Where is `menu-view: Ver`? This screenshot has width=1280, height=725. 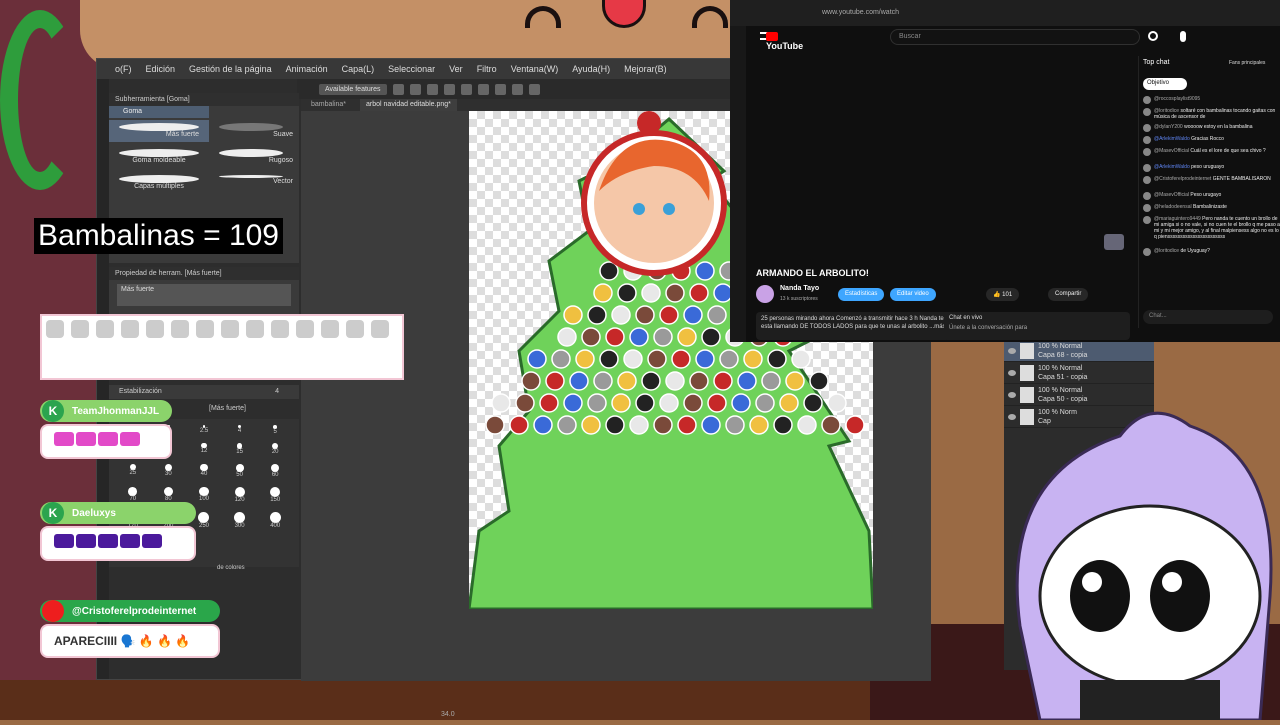
menu-view: Ver is located at coordinates (456, 69).